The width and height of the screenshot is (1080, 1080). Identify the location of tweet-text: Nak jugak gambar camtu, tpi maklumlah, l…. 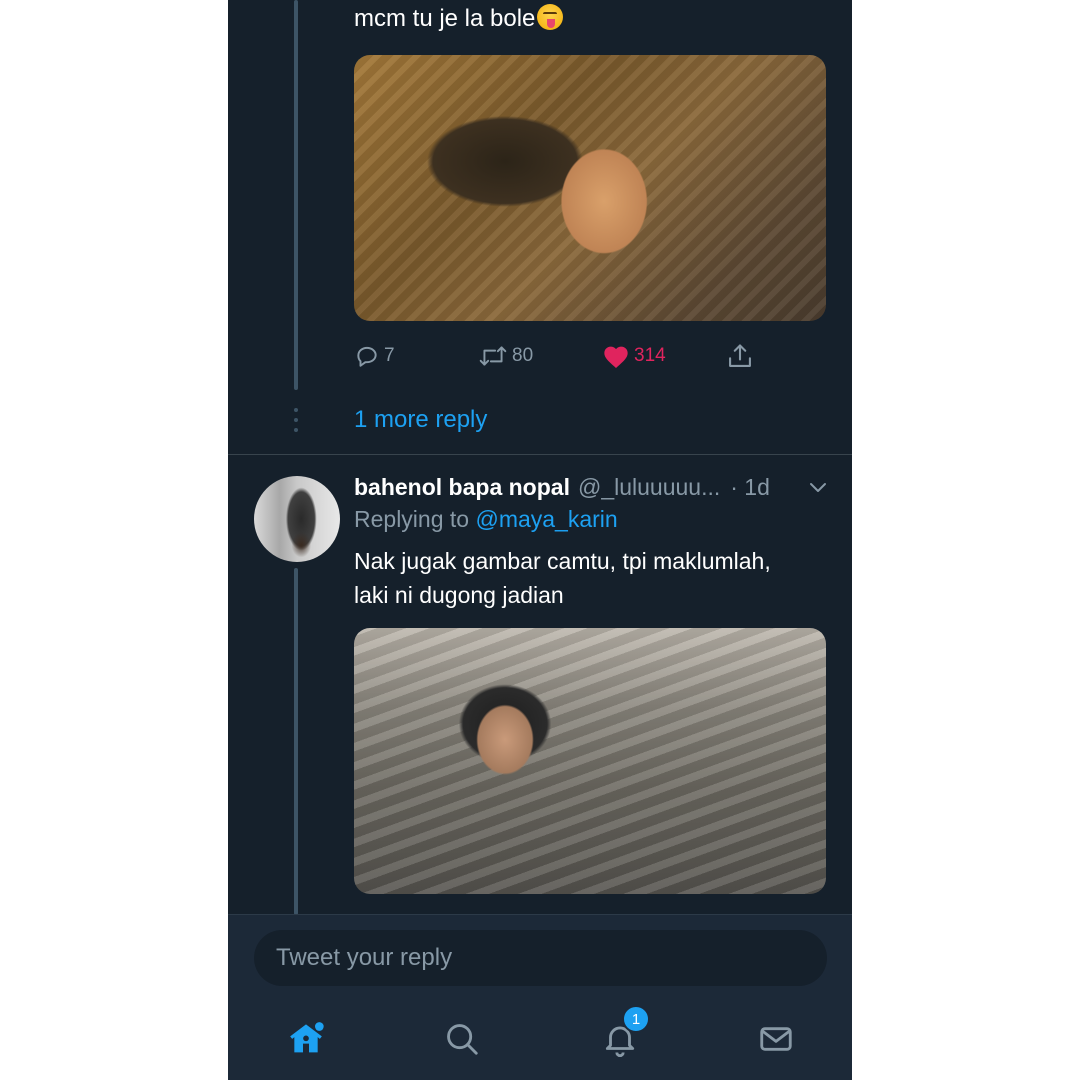
(594, 578).